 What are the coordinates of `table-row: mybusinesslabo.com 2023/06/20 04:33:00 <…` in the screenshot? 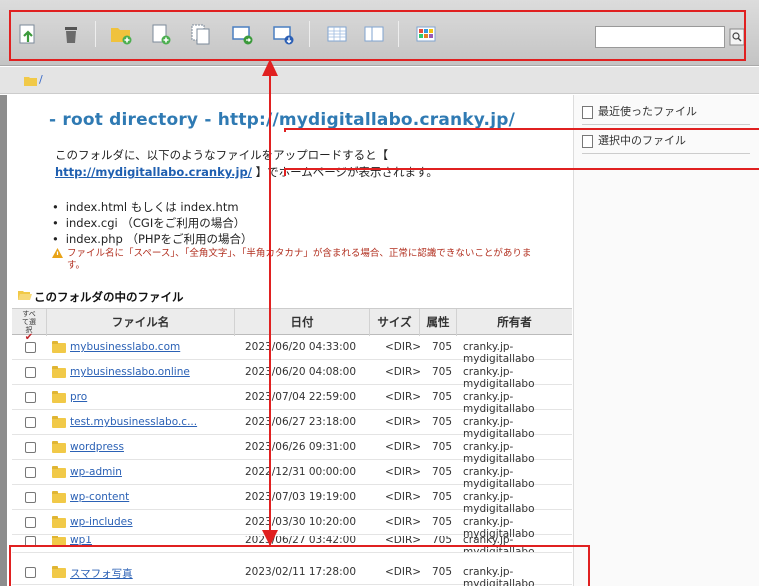 It's located at (292, 350).